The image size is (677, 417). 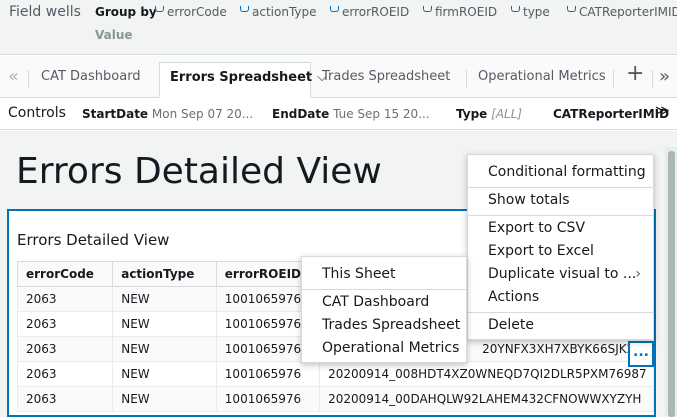 What do you see at coordinates (91, 80) in the screenshot?
I see `tab-cat-dashboard: CAT Dashboard` at bounding box center [91, 80].